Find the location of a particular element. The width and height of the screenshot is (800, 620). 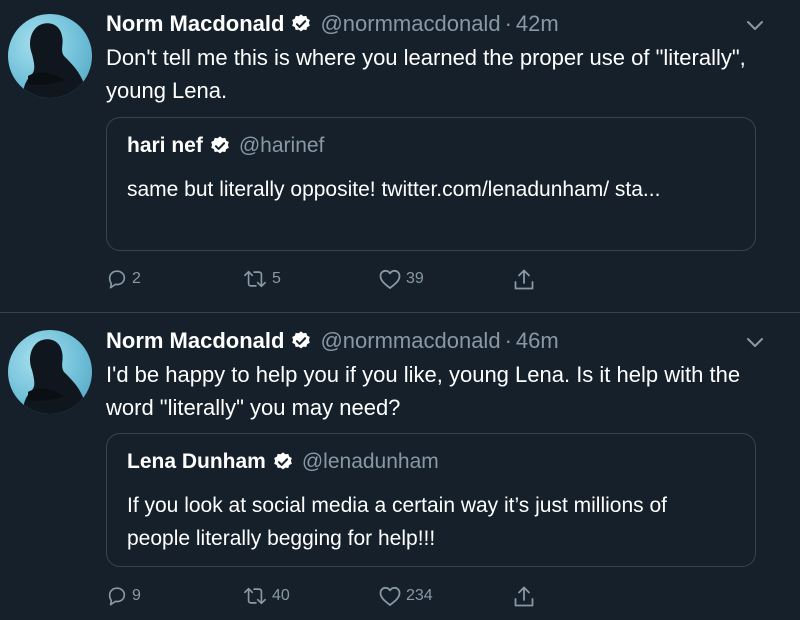

retweet-button: 40 is located at coordinates (266, 596).